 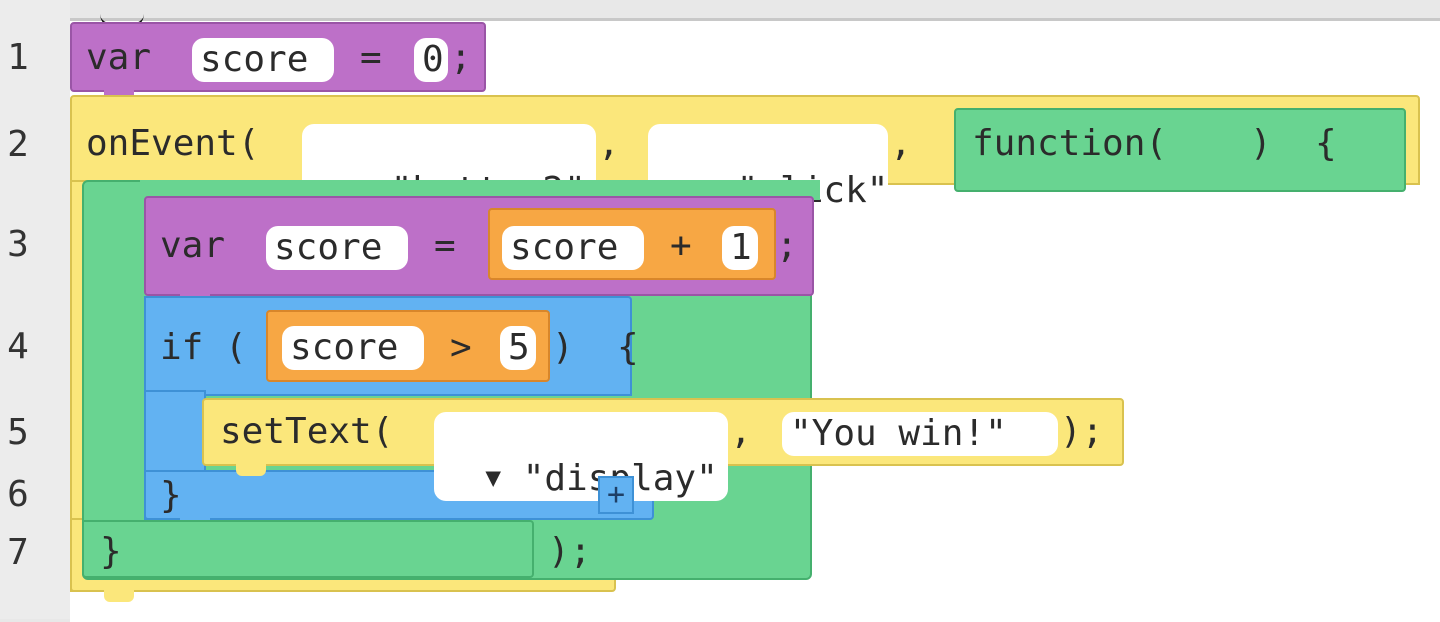 I want to click on setText-label: setText(, so click(x=307, y=431).